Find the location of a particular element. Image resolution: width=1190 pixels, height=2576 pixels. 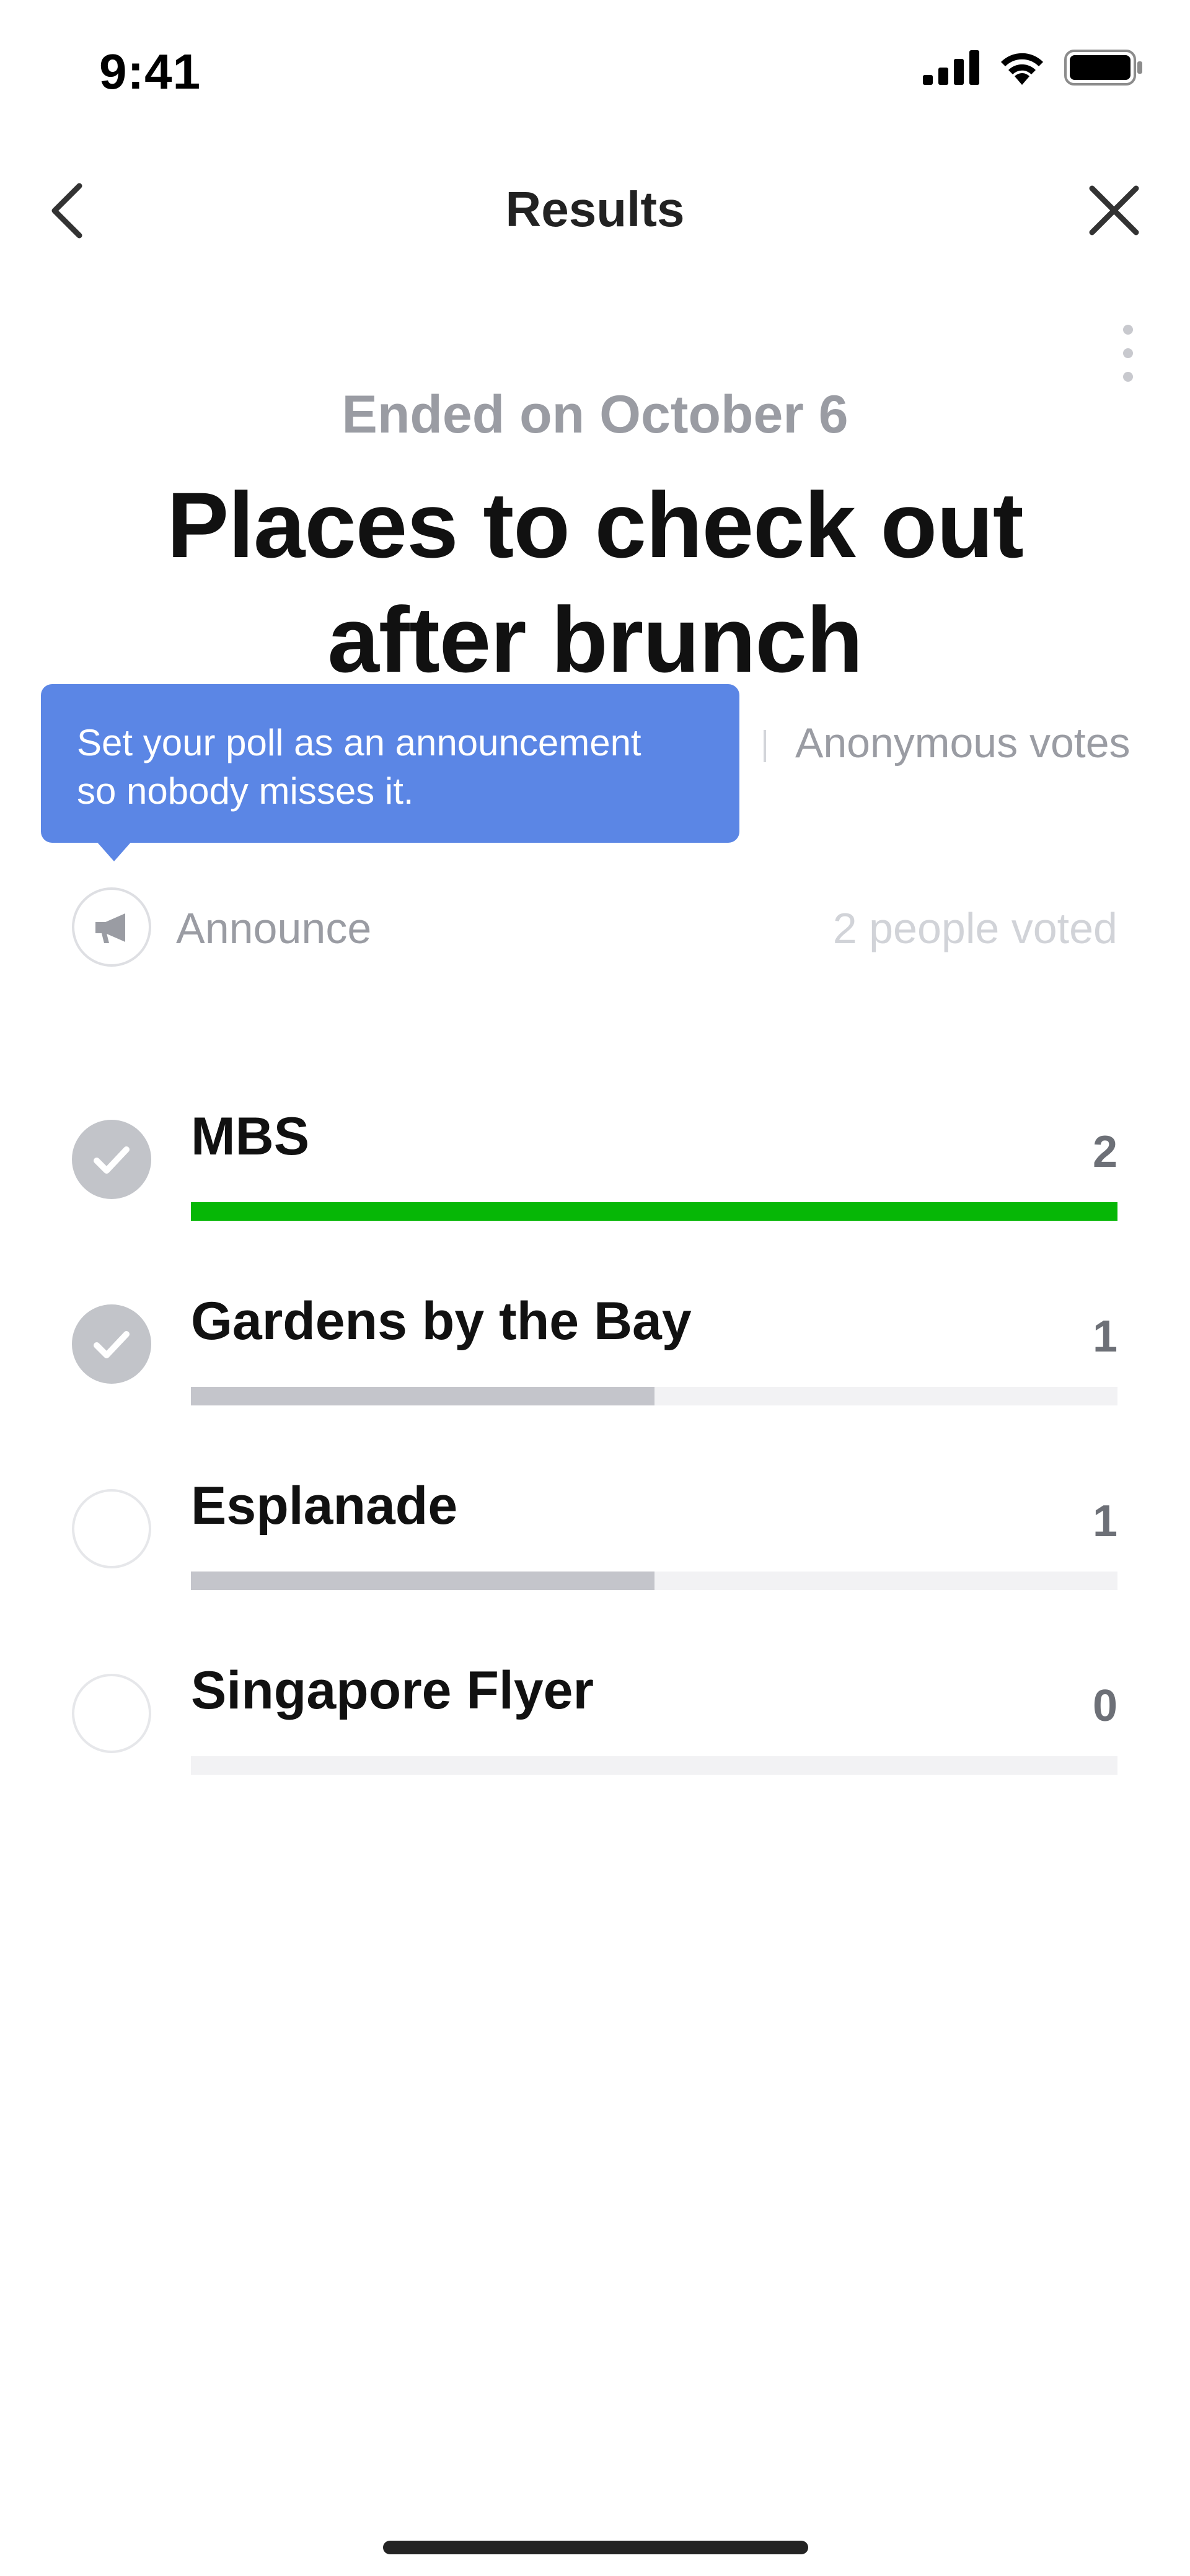

close-icon is located at coordinates (1114, 210).